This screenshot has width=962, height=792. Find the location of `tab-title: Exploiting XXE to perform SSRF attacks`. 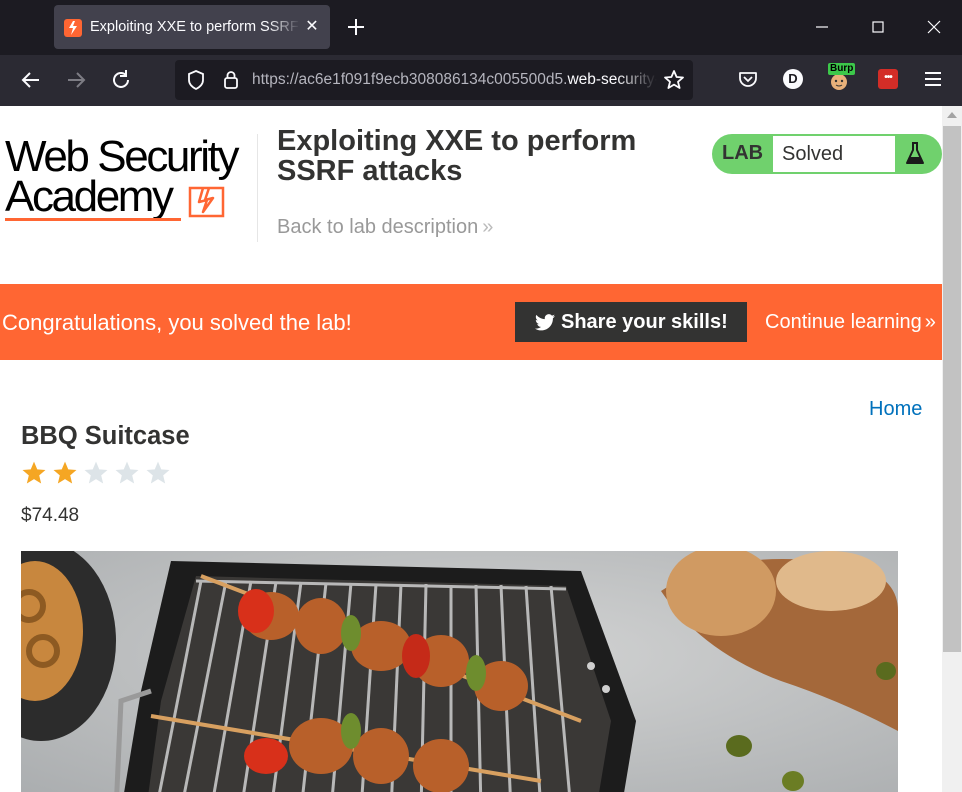

tab-title: Exploiting XXE to perform SSRF attacks is located at coordinates (195, 27).